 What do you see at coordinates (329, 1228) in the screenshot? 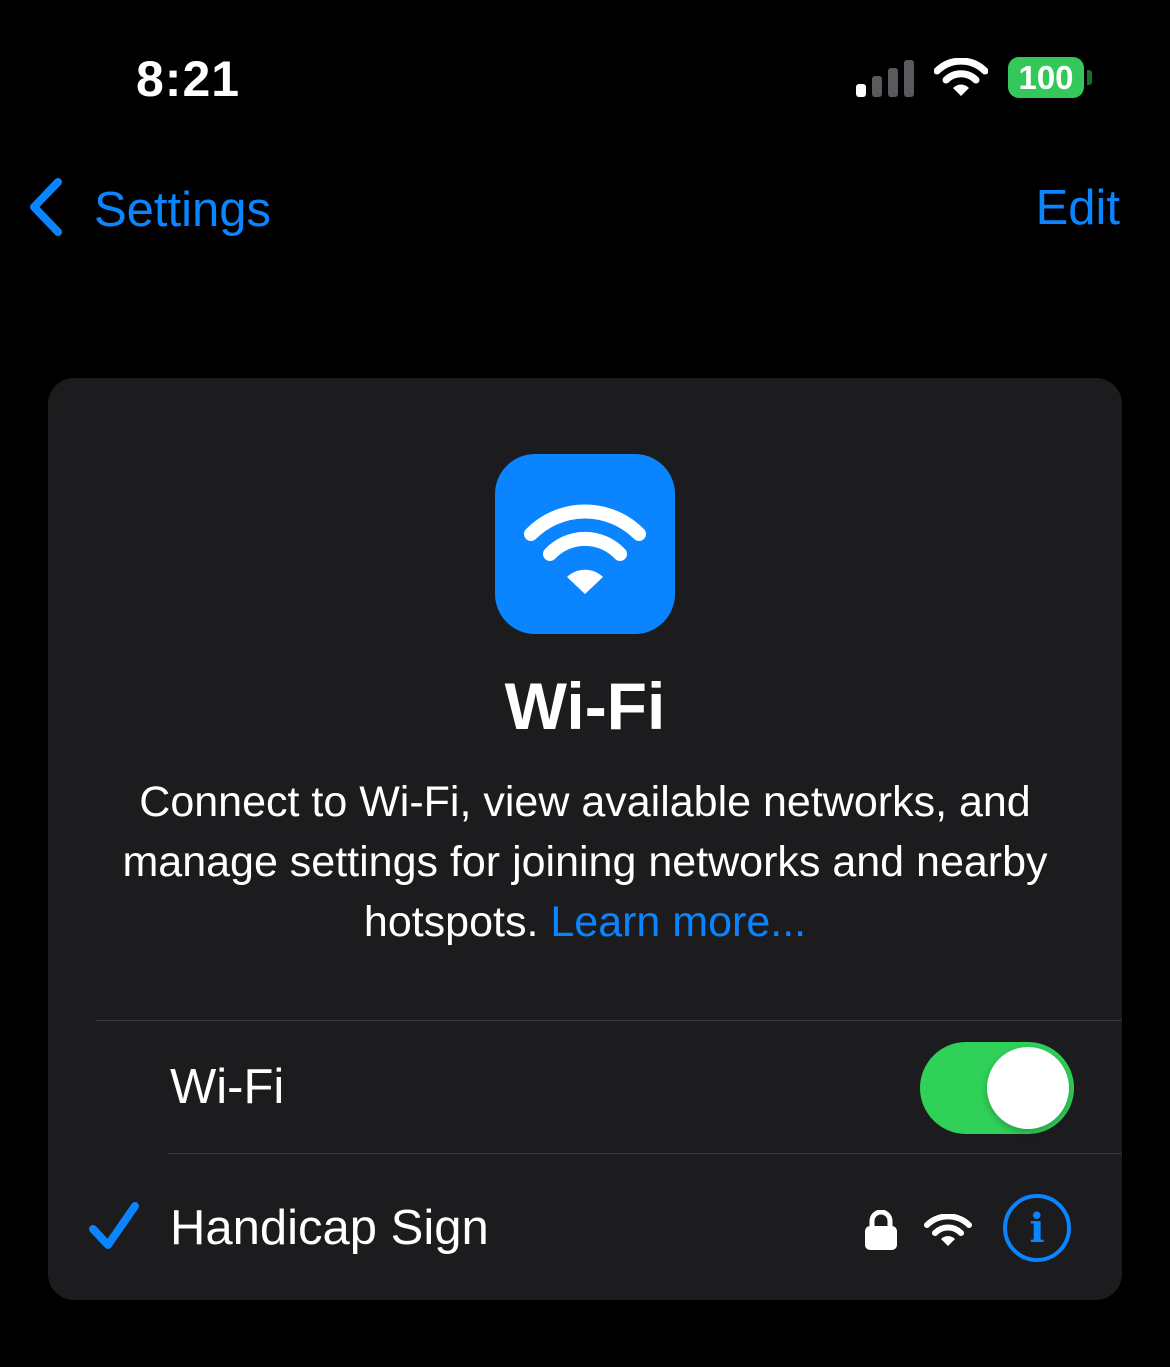
I see `network-name: Handicap Sign` at bounding box center [329, 1228].